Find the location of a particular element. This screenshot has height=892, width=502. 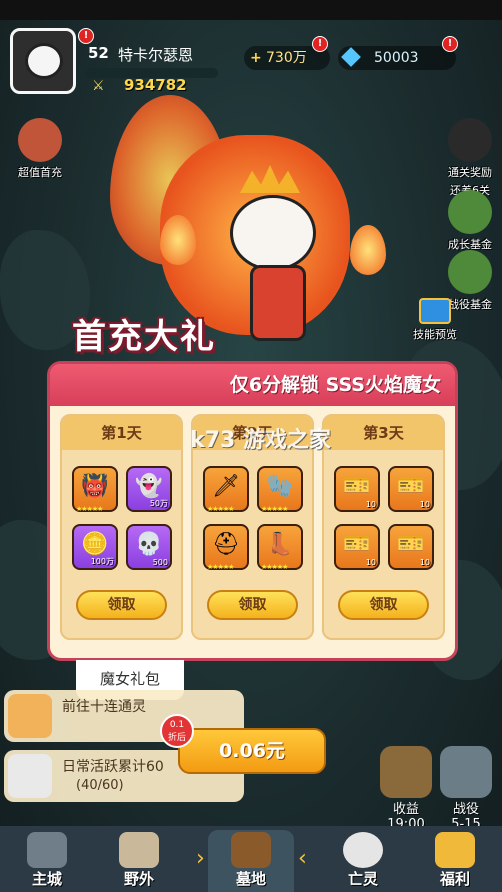

reward-item: 👢 ★★★★★ is located at coordinates (280, 547).